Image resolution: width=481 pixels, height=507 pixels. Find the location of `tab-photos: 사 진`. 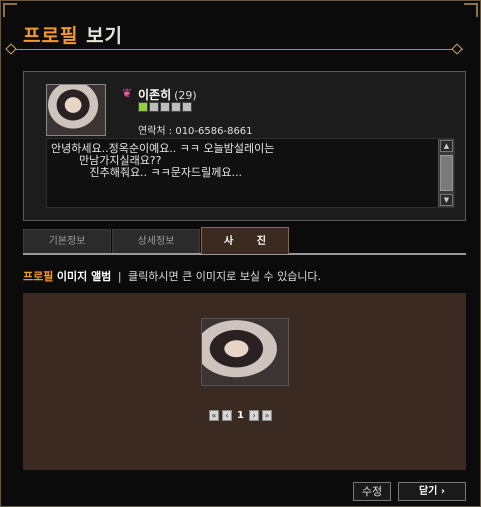

tab-photos: 사 진 is located at coordinates (245, 240).